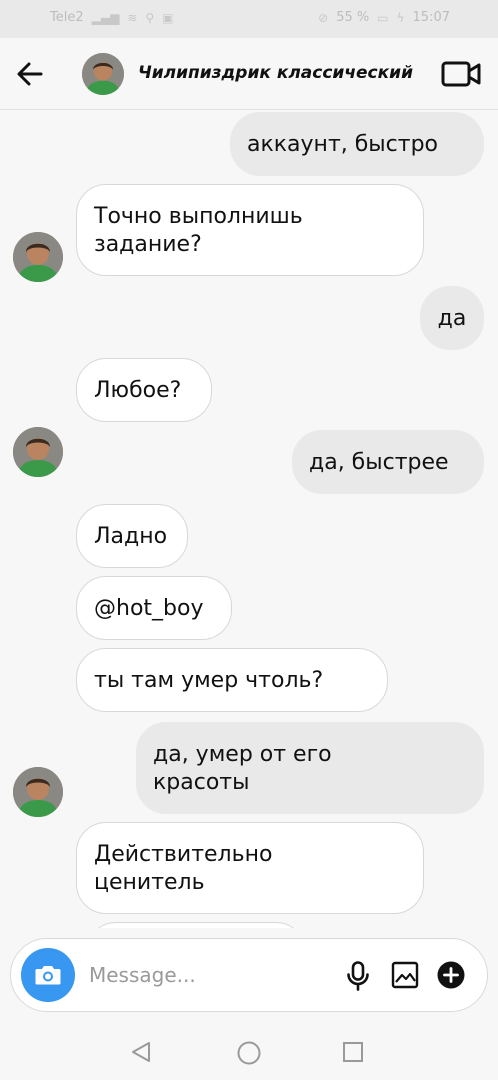  I want to click on contact-avatar, so click(103, 74).